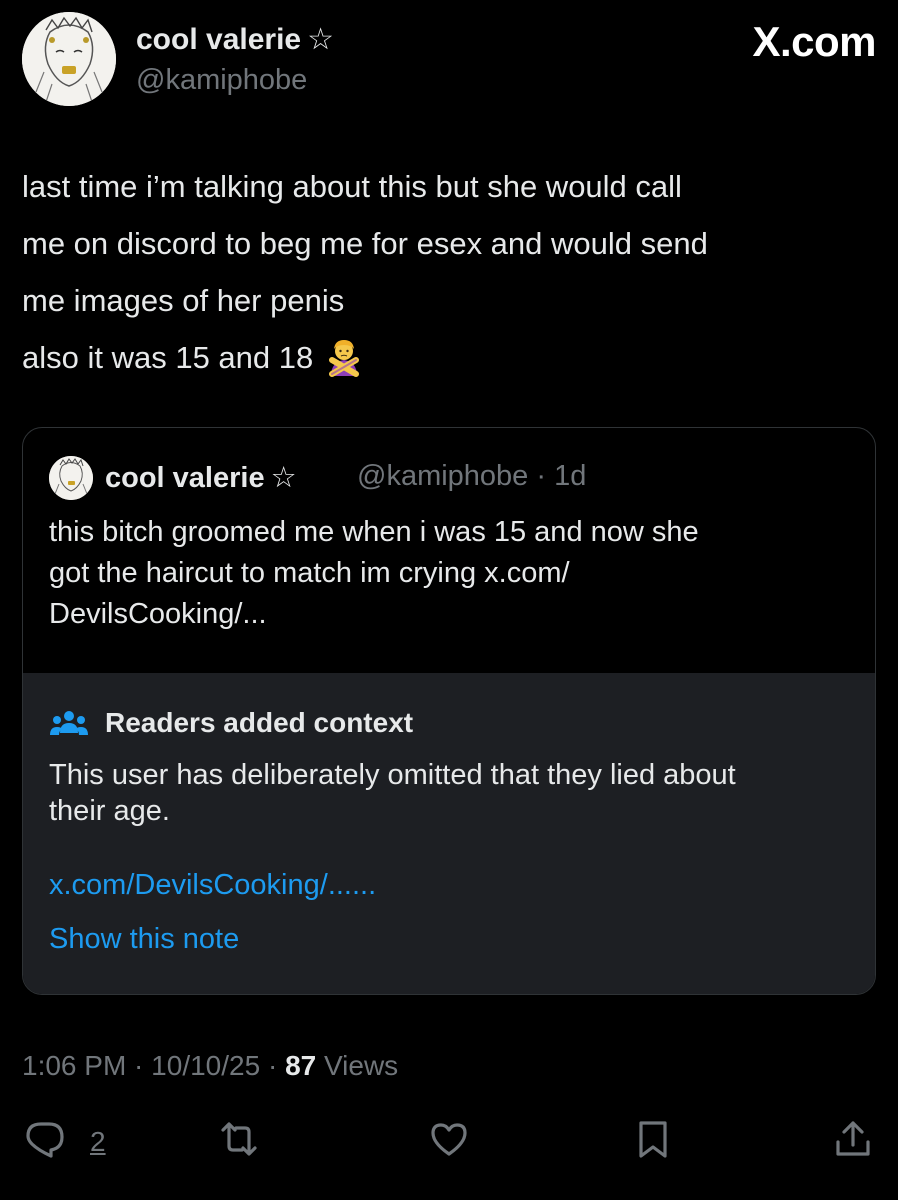  I want to click on tweet-action-bar: 2, so click(450, 1143).